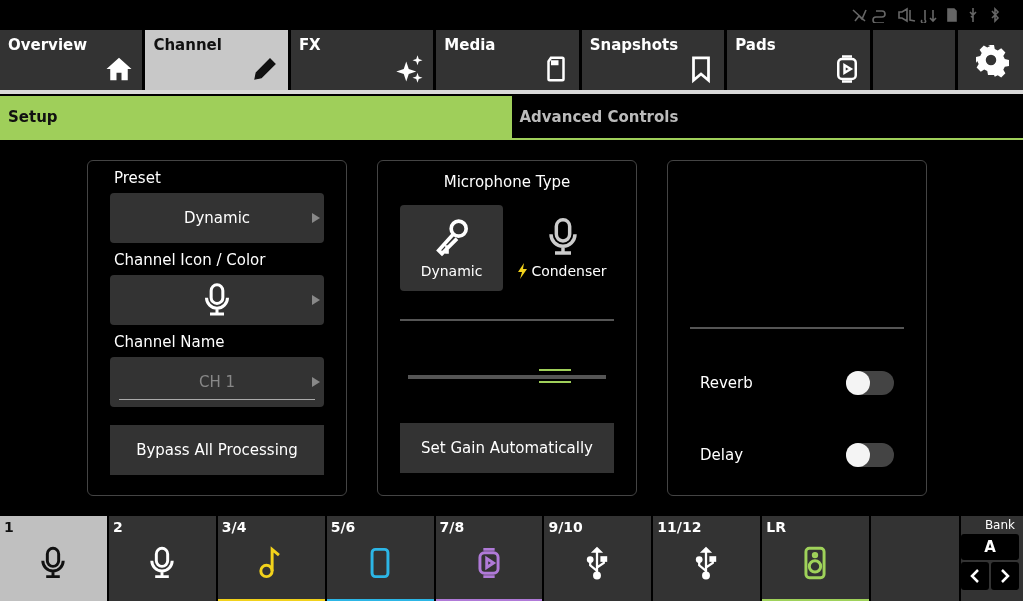  What do you see at coordinates (721, 454) in the screenshot?
I see `send-label: Delay` at bounding box center [721, 454].